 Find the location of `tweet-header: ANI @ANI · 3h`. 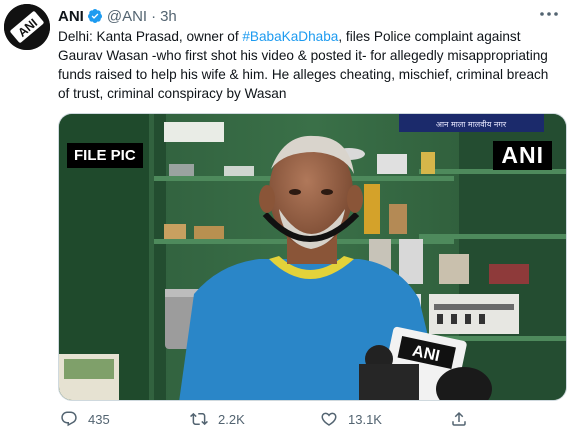

tweet-header: ANI @ANI · 3h is located at coordinates (117, 16).